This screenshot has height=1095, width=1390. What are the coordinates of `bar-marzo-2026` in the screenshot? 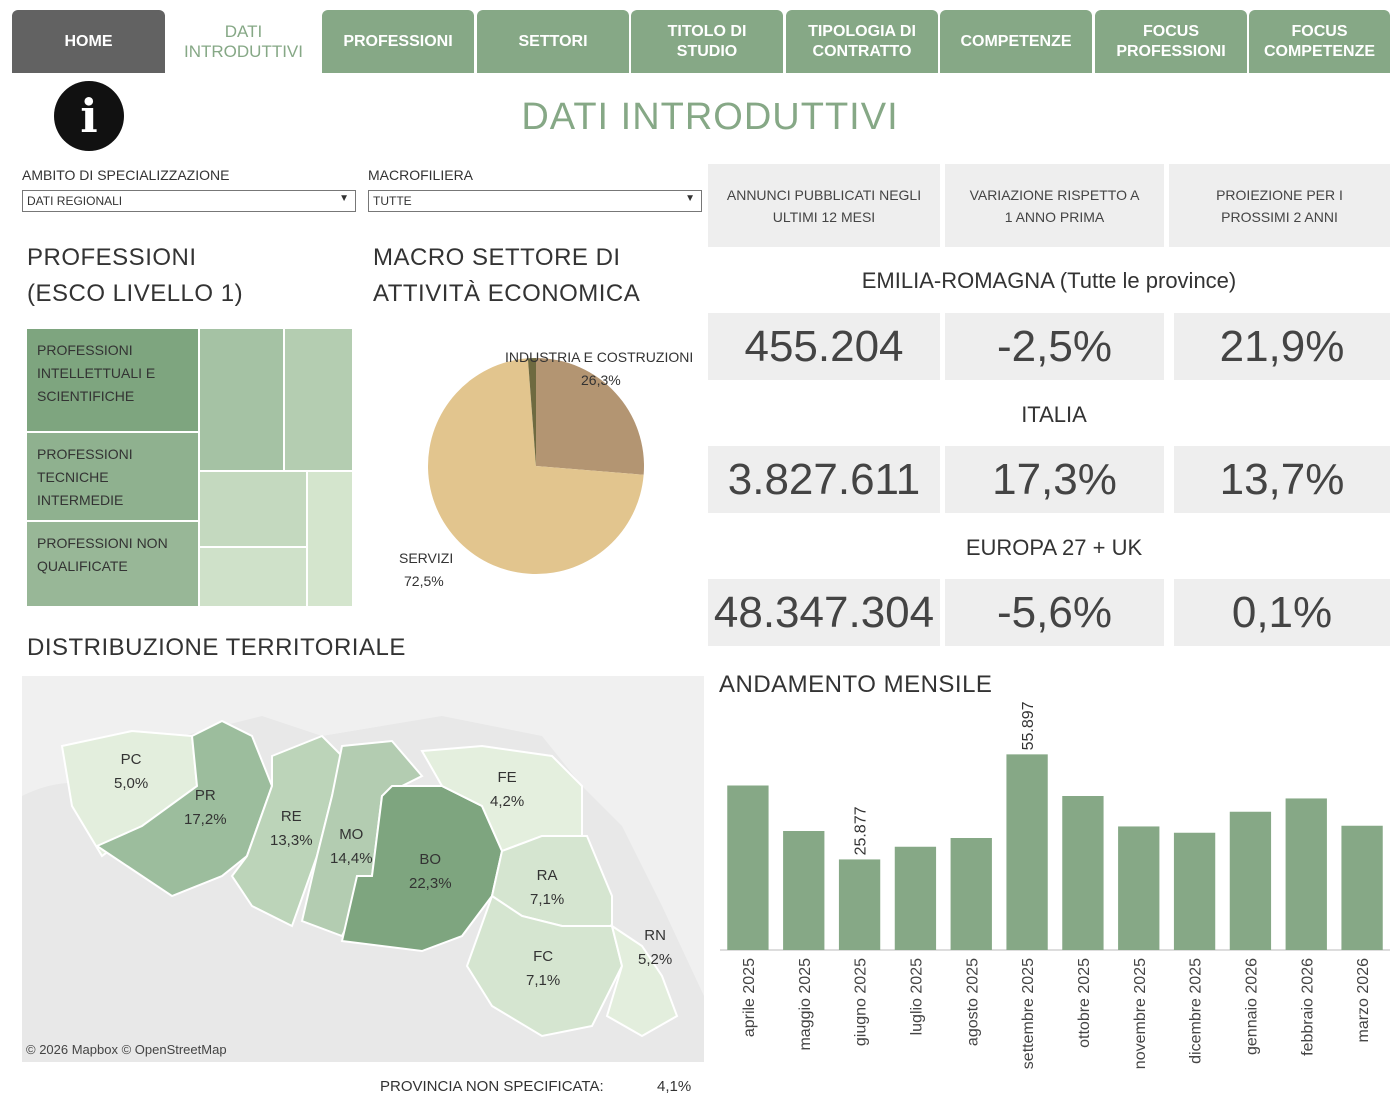 It's located at (1362, 887).